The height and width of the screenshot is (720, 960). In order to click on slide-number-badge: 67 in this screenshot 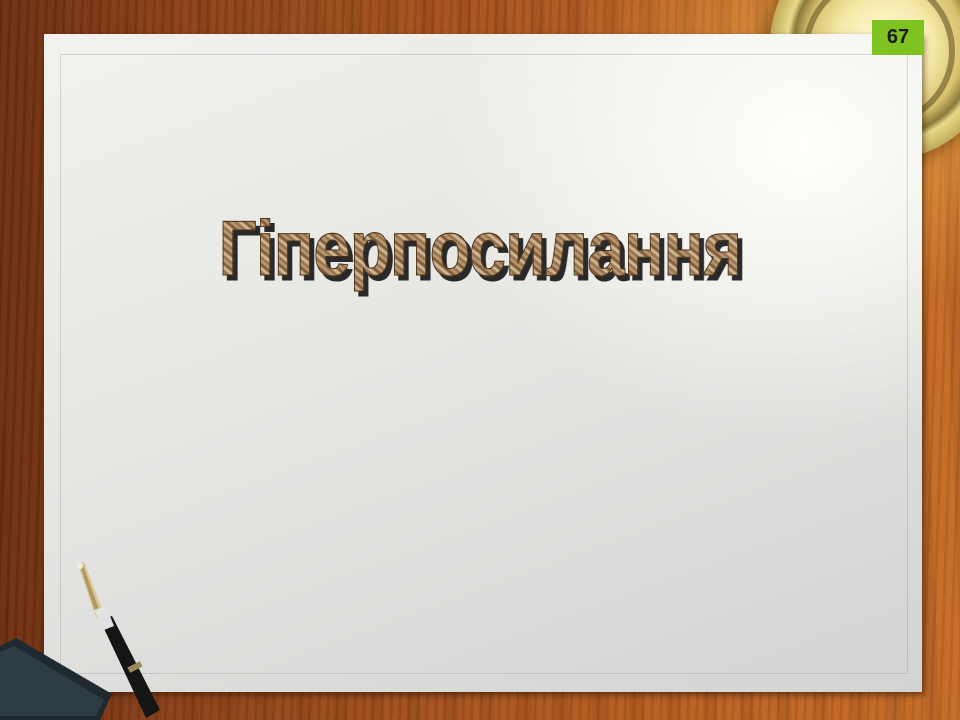, I will do `click(898, 37)`.